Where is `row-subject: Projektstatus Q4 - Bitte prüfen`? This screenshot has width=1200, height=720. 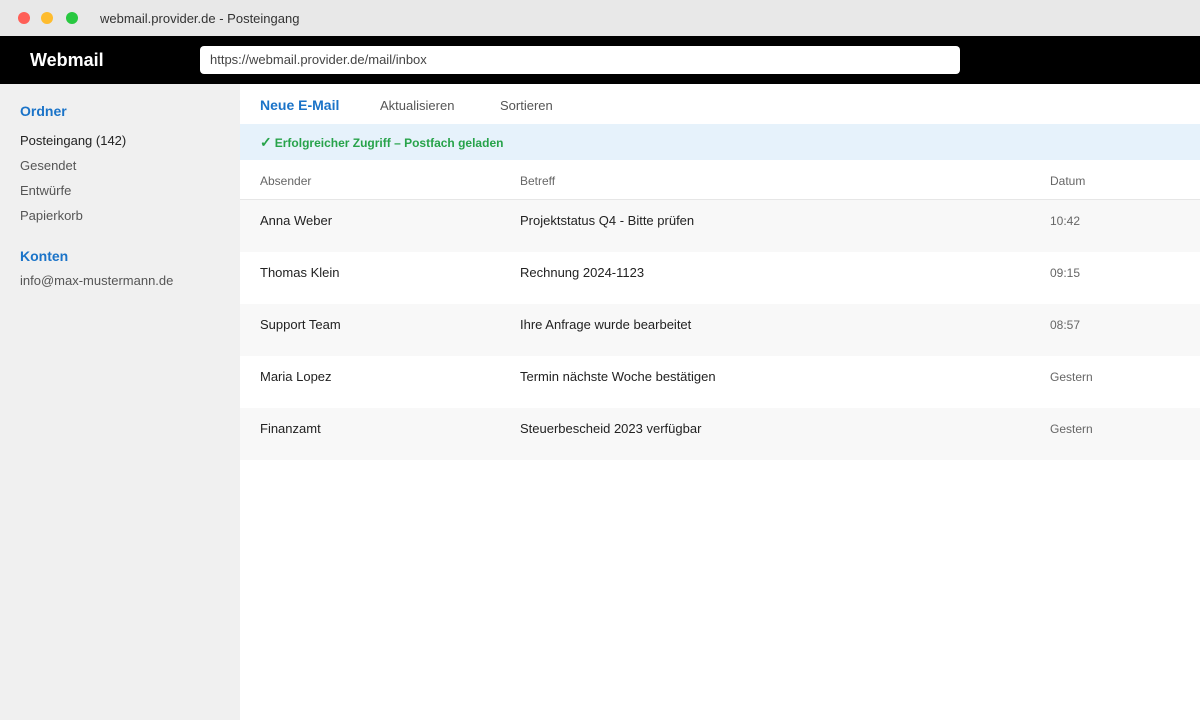
row-subject: Projektstatus Q4 - Bitte prüfen is located at coordinates (607, 220).